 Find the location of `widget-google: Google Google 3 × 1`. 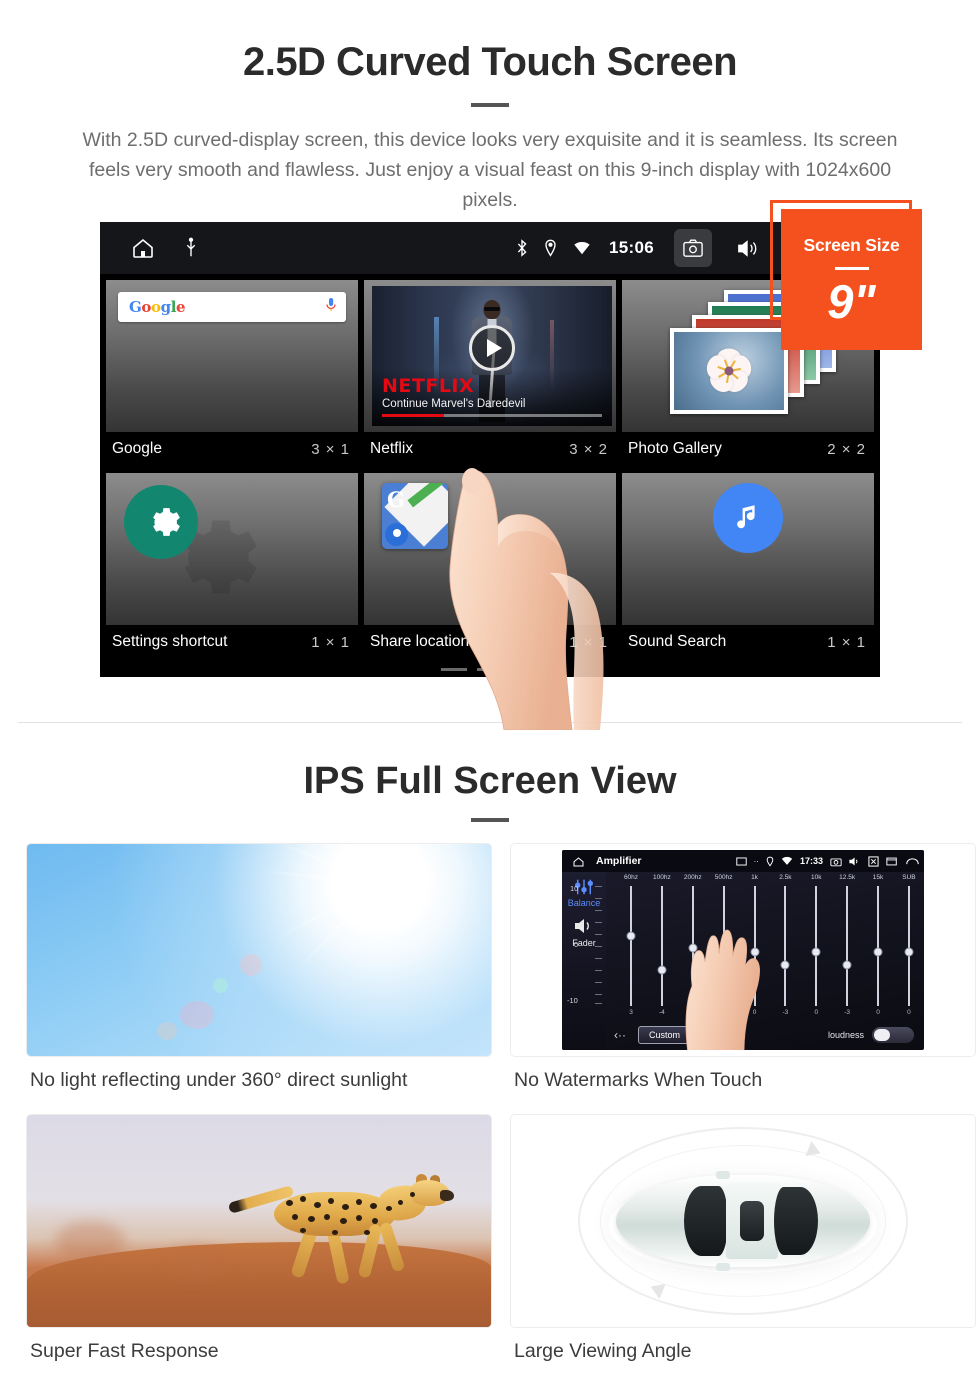

widget-google: Google Google 3 × 1 is located at coordinates (232, 373).